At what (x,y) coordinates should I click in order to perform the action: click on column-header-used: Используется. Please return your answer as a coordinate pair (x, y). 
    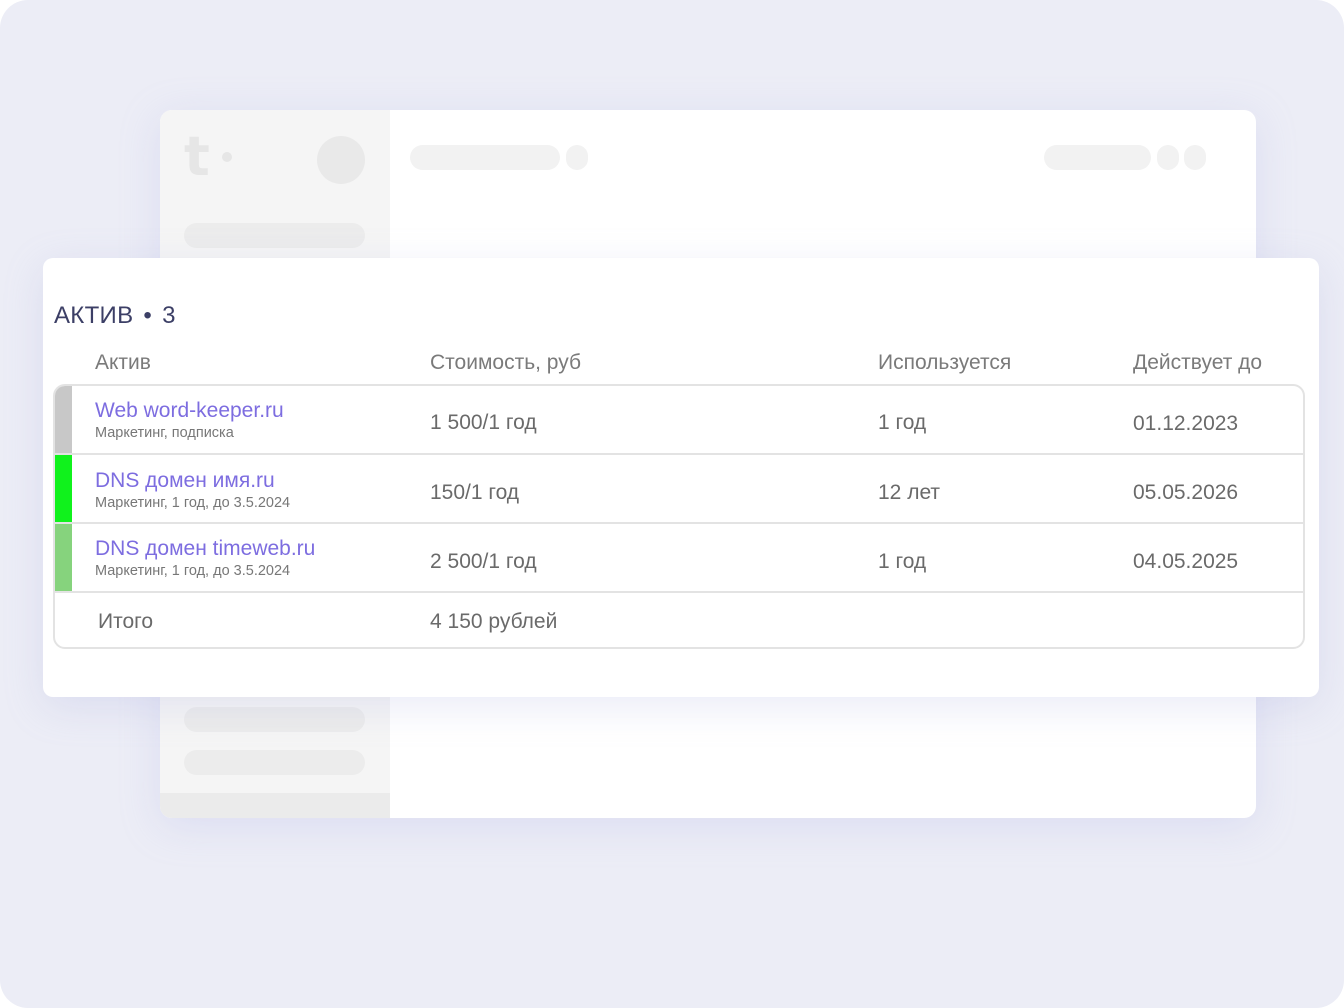
    Looking at the image, I should click on (945, 362).